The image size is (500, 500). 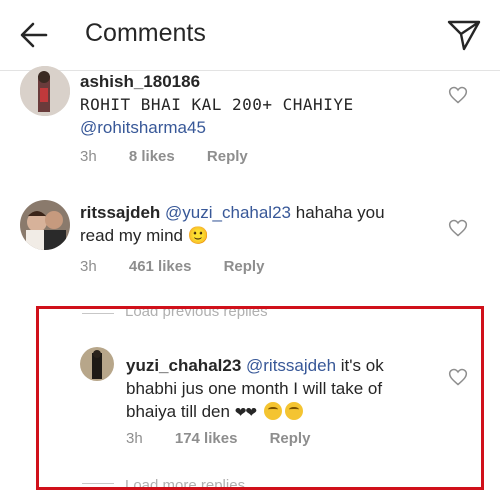 I want to click on comment-mention: @rohitsharma45, so click(x=250, y=127).